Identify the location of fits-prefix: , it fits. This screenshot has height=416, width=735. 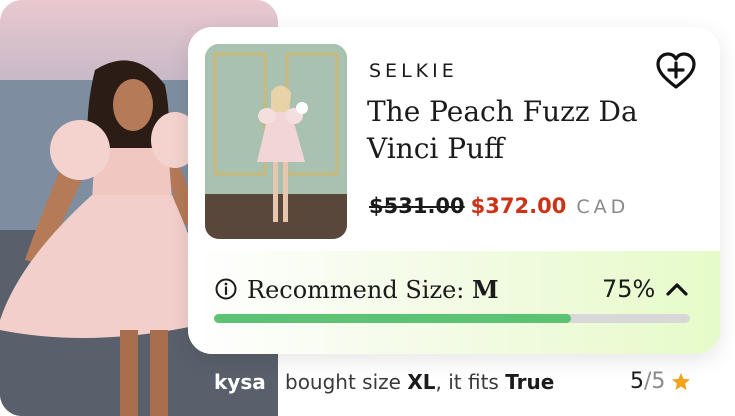
(467, 382).